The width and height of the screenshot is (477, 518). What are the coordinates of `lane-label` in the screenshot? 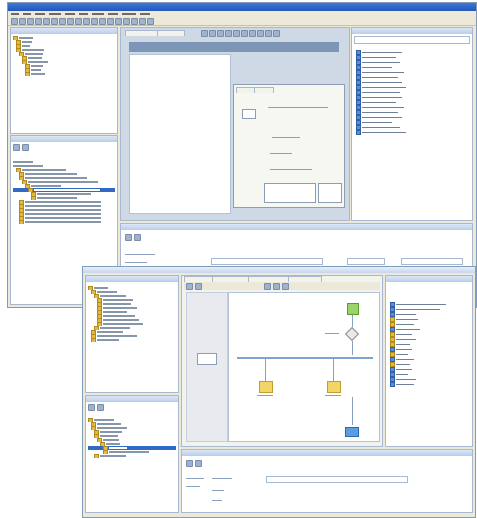 It's located at (207, 359).